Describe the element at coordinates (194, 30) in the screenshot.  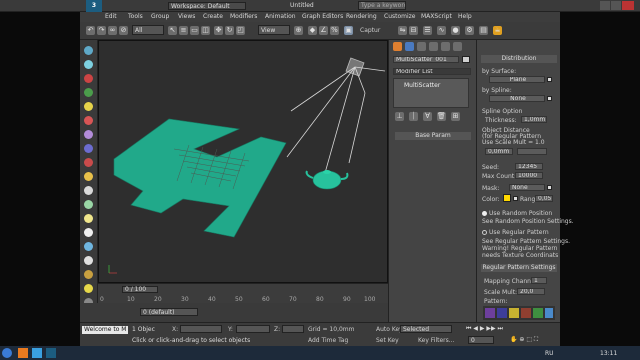
I see `rectangular-selection-icon: ▭` at that location.